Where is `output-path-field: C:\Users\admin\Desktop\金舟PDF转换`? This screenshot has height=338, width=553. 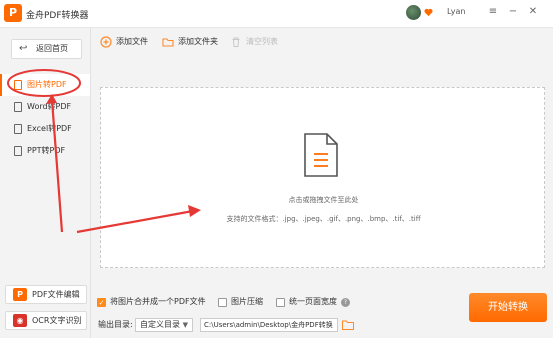 output-path-field: C:\Users\admin\Desktop\金舟PDF转换 is located at coordinates (269, 325).